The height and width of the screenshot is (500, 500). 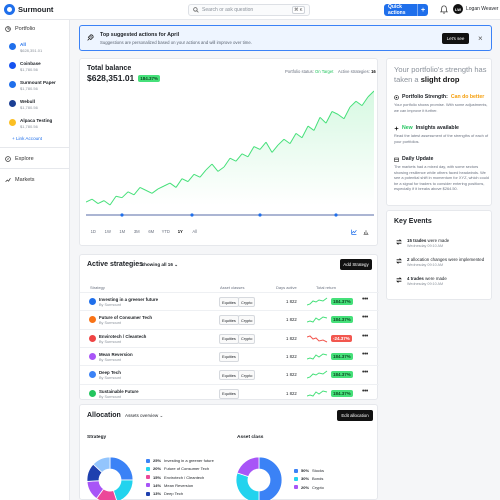 I want to click on nav-portfolio: Portfolio, so click(x=34, y=29).